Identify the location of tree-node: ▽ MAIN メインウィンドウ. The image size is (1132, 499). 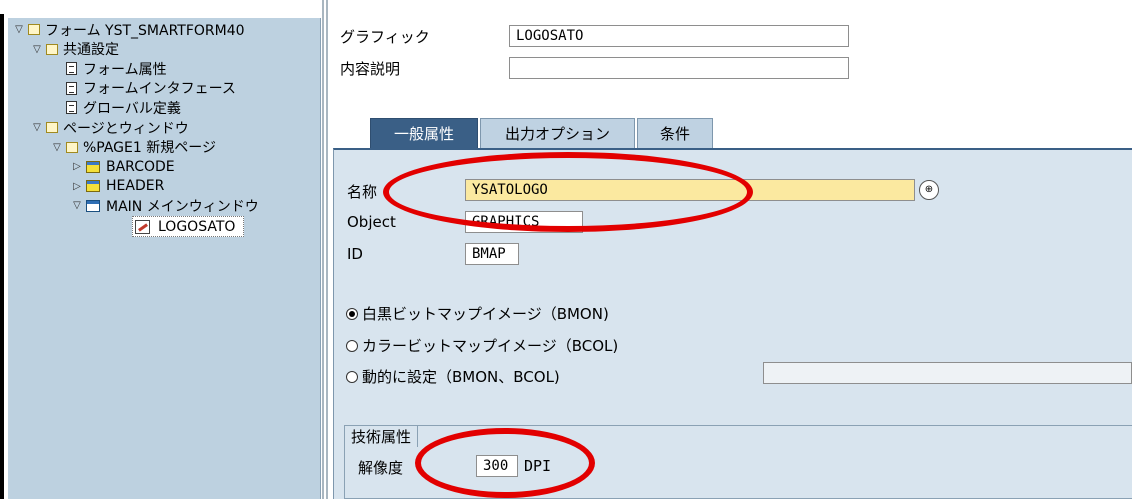
(164, 205).